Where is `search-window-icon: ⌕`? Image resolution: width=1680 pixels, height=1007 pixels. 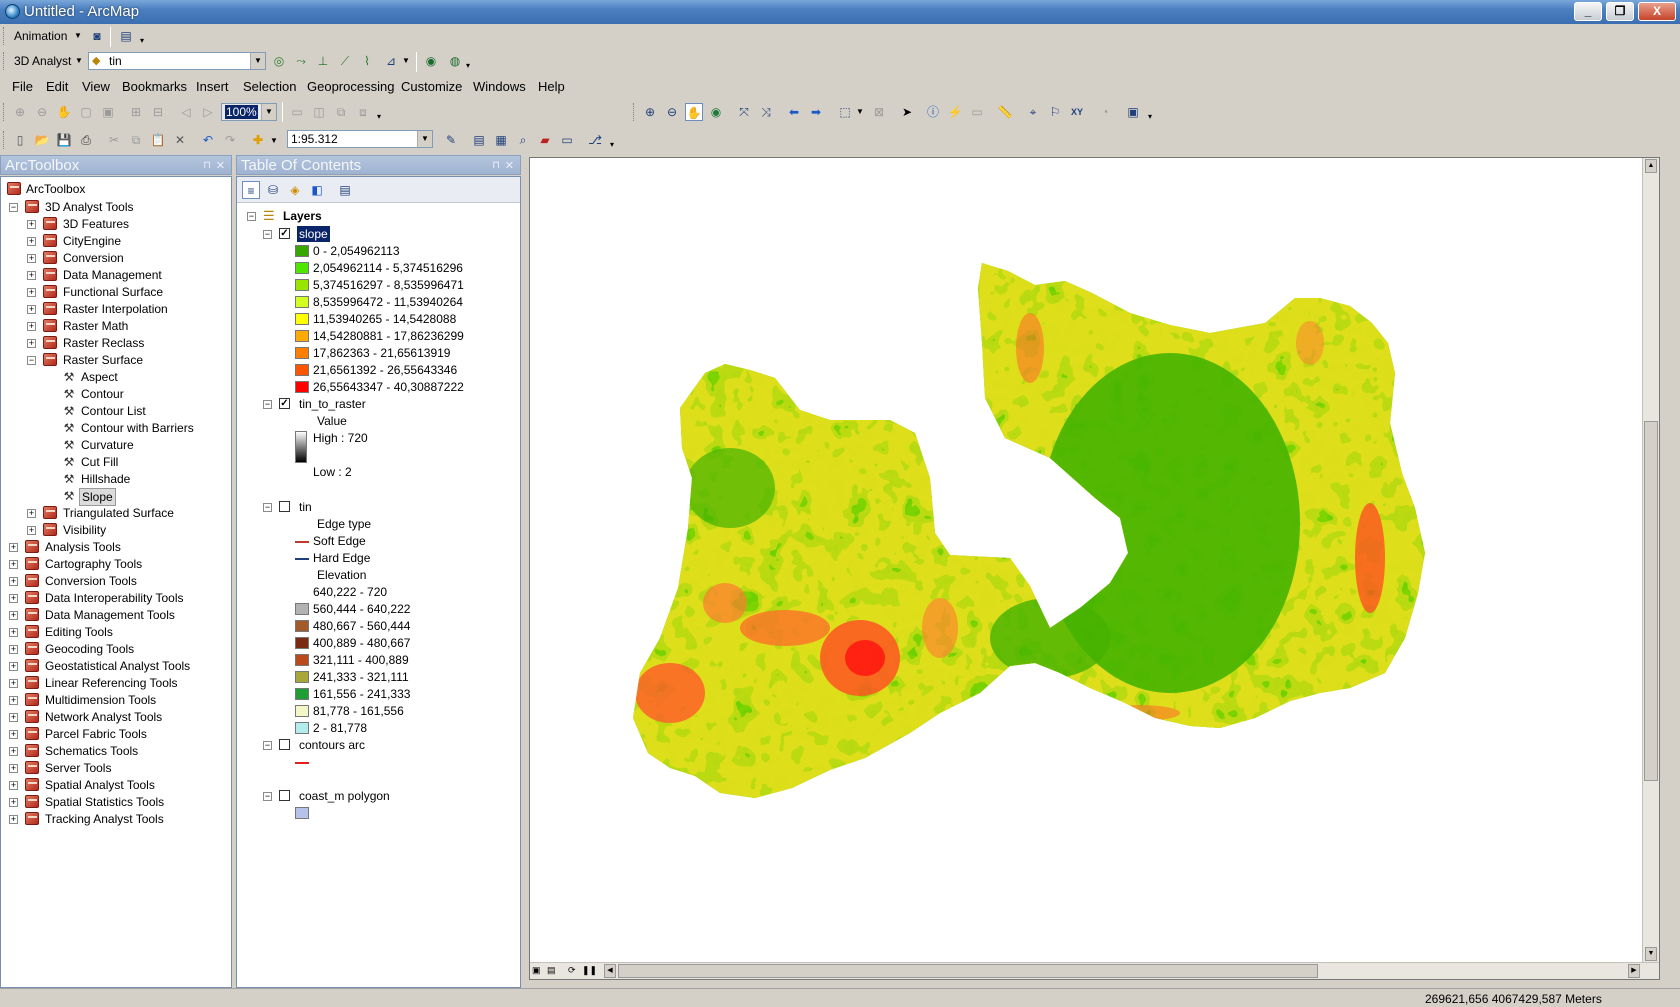
search-window-icon: ⌕ is located at coordinates (523, 140).